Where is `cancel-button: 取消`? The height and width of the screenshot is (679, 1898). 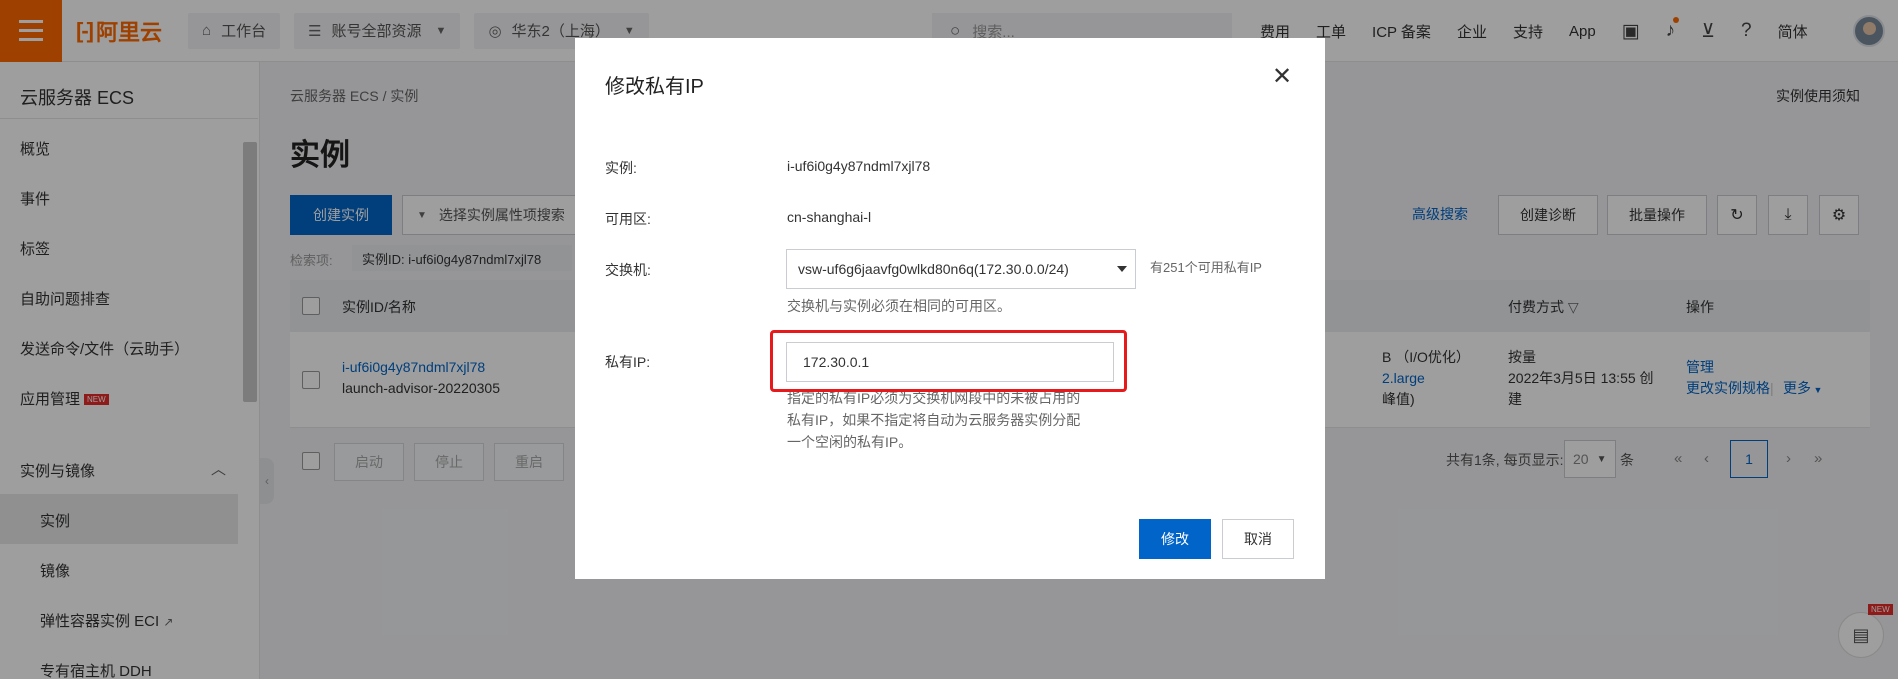 cancel-button: 取消 is located at coordinates (1258, 539).